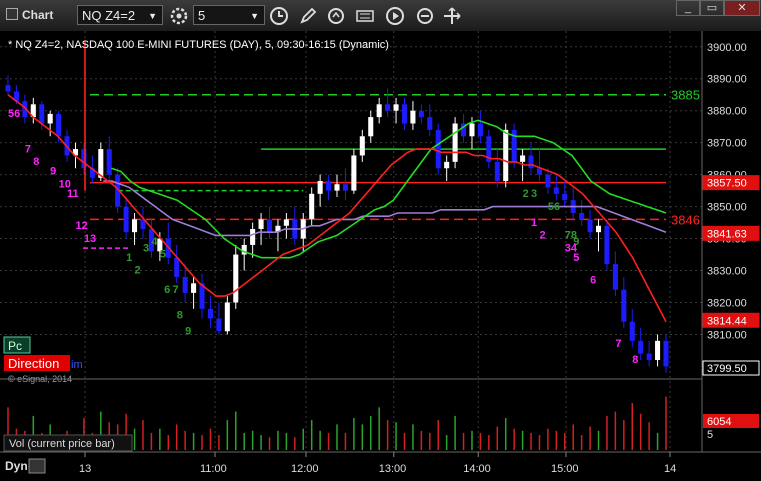 The width and height of the screenshot is (761, 481). I want to click on symbol-input: NQ Z4=2 ▼, so click(120, 15).